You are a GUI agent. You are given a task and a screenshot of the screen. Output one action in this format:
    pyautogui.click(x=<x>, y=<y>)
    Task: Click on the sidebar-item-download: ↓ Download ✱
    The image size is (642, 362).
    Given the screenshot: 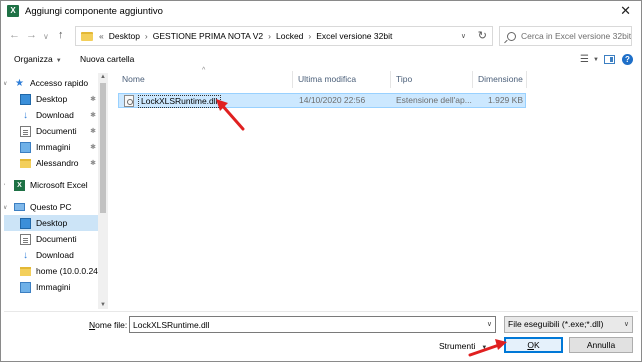 What is the action you would take?
    pyautogui.click(x=51, y=115)
    